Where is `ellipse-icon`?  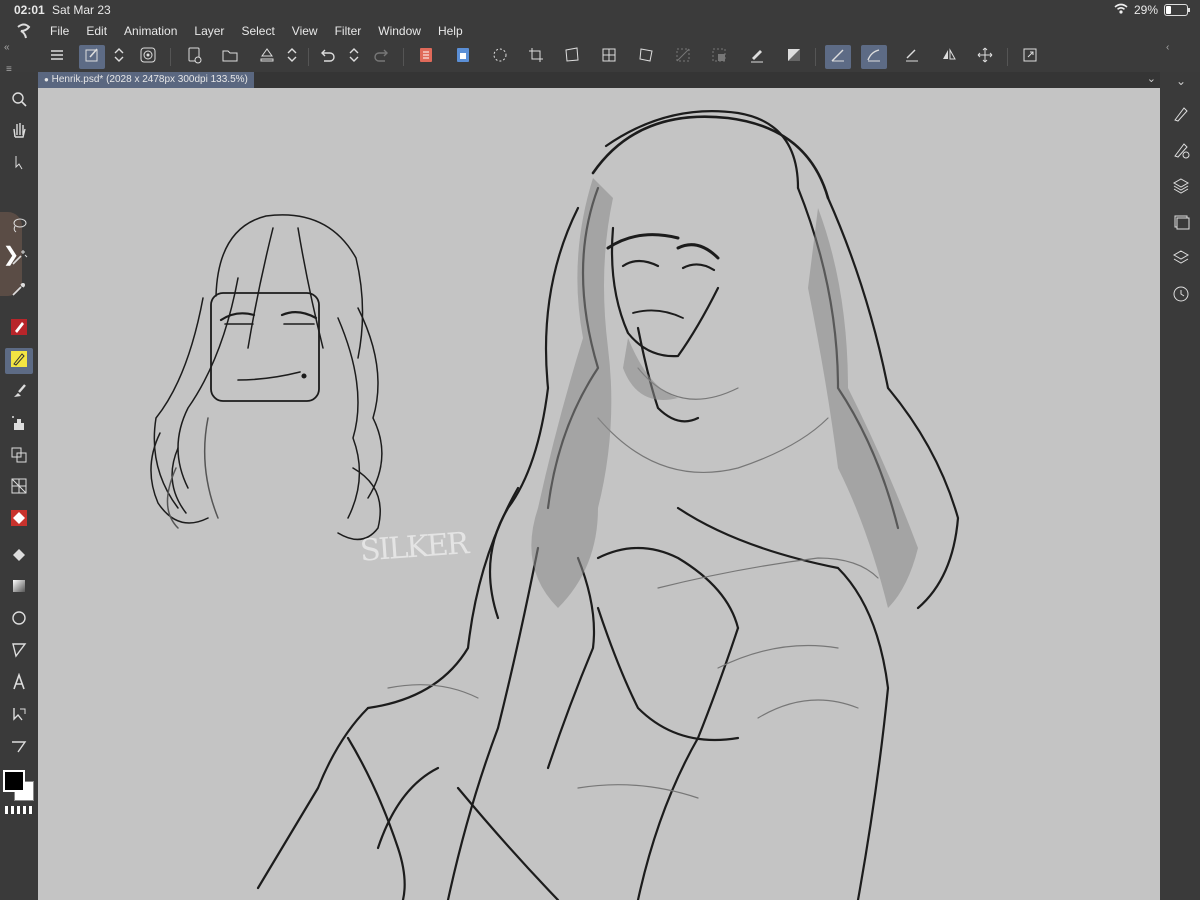 ellipse-icon is located at coordinates (19, 620).